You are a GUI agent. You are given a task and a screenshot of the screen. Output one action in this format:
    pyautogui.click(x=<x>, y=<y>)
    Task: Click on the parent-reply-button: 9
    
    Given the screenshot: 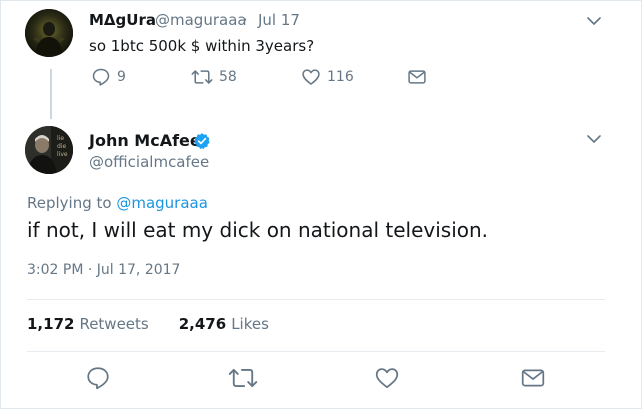 What is the action you would take?
    pyautogui.click(x=108, y=77)
    